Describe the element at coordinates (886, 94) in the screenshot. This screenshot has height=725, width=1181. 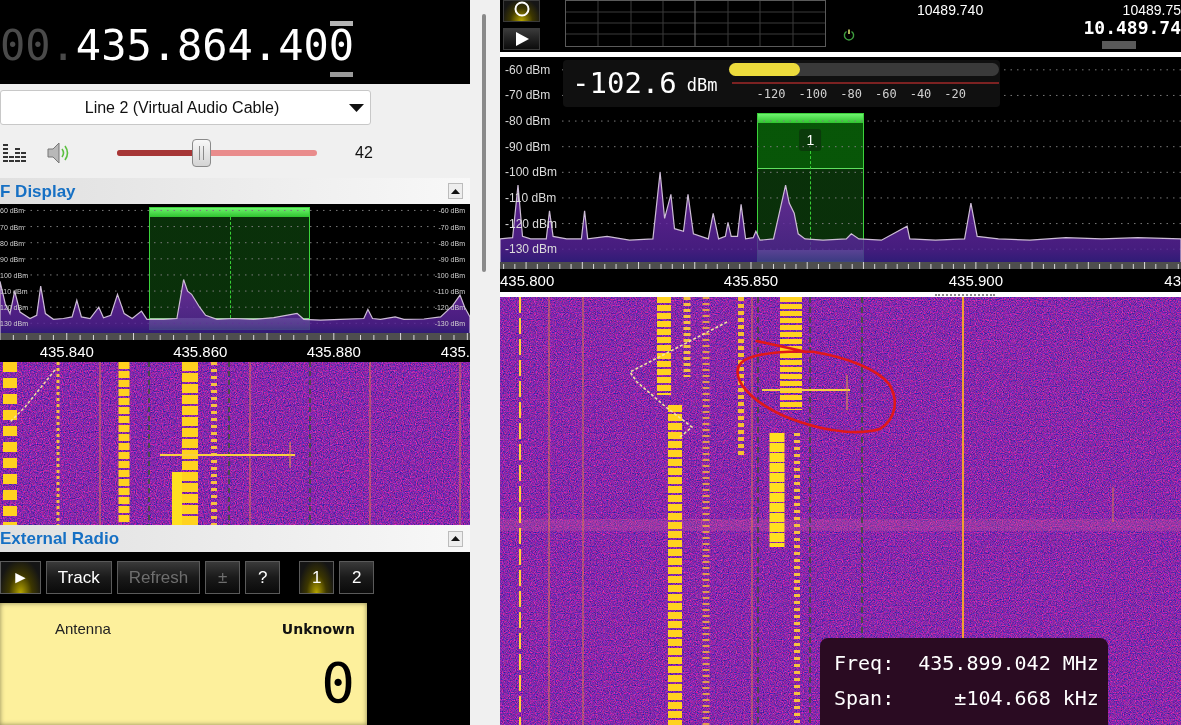
I see `meter-scale-label: -60` at that location.